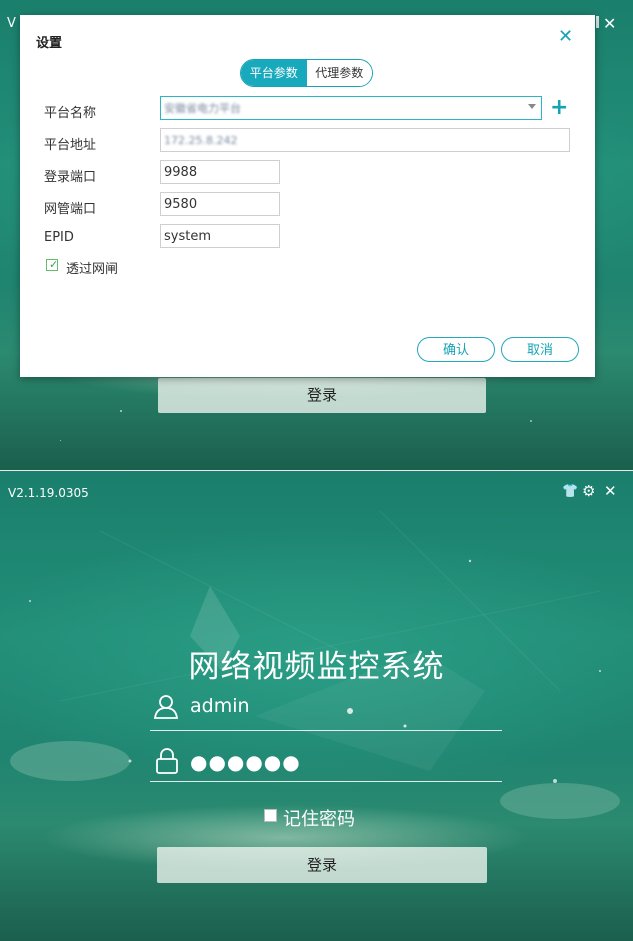  What do you see at coordinates (365, 140) in the screenshot?
I see `platform-address-input: 172.25.8.242` at bounding box center [365, 140].